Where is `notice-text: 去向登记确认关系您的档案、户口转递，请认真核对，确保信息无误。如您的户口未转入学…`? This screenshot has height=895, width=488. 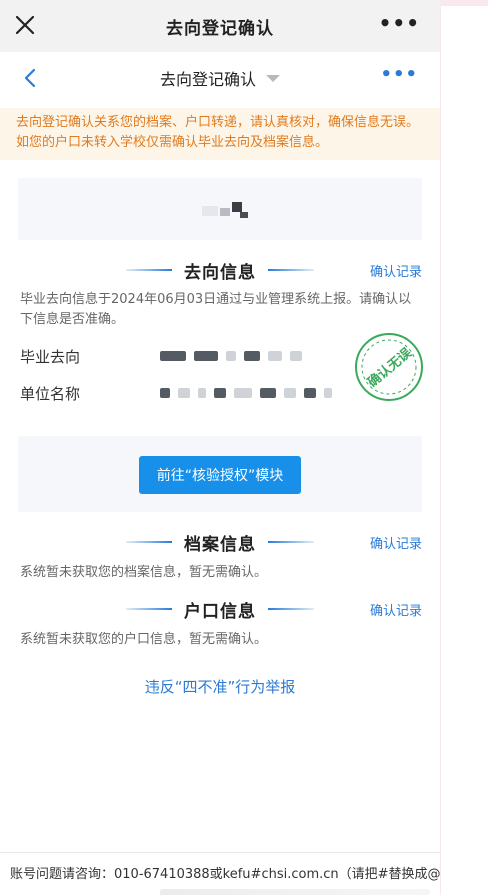 notice-text: 去向登记确认关系您的档案、户口转递，请认真核对，确保信息无误。如您的户口未转入学… is located at coordinates (218, 132).